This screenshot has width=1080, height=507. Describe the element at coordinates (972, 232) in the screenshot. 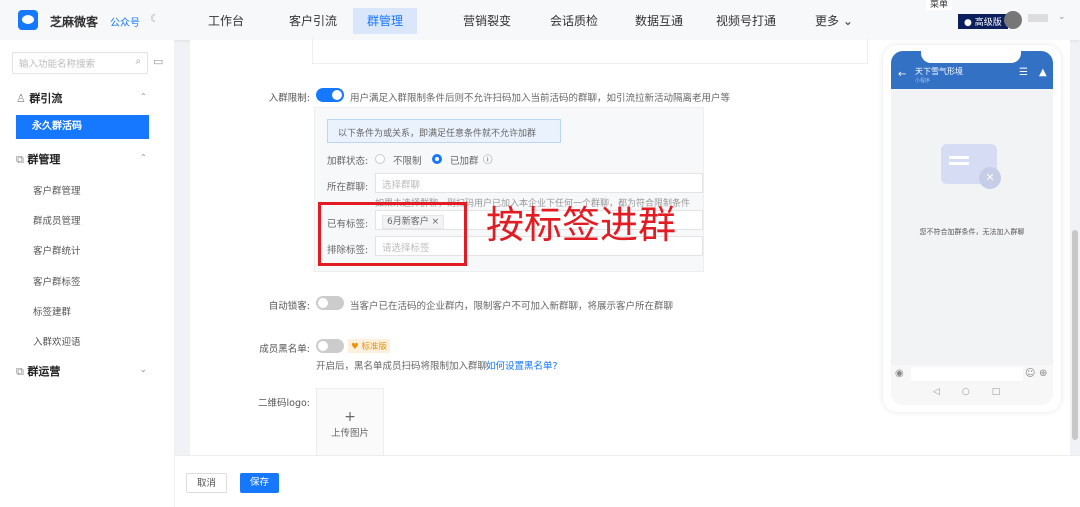

I see `phone-message: 您不符合加群条件，无法加入群聊` at that location.